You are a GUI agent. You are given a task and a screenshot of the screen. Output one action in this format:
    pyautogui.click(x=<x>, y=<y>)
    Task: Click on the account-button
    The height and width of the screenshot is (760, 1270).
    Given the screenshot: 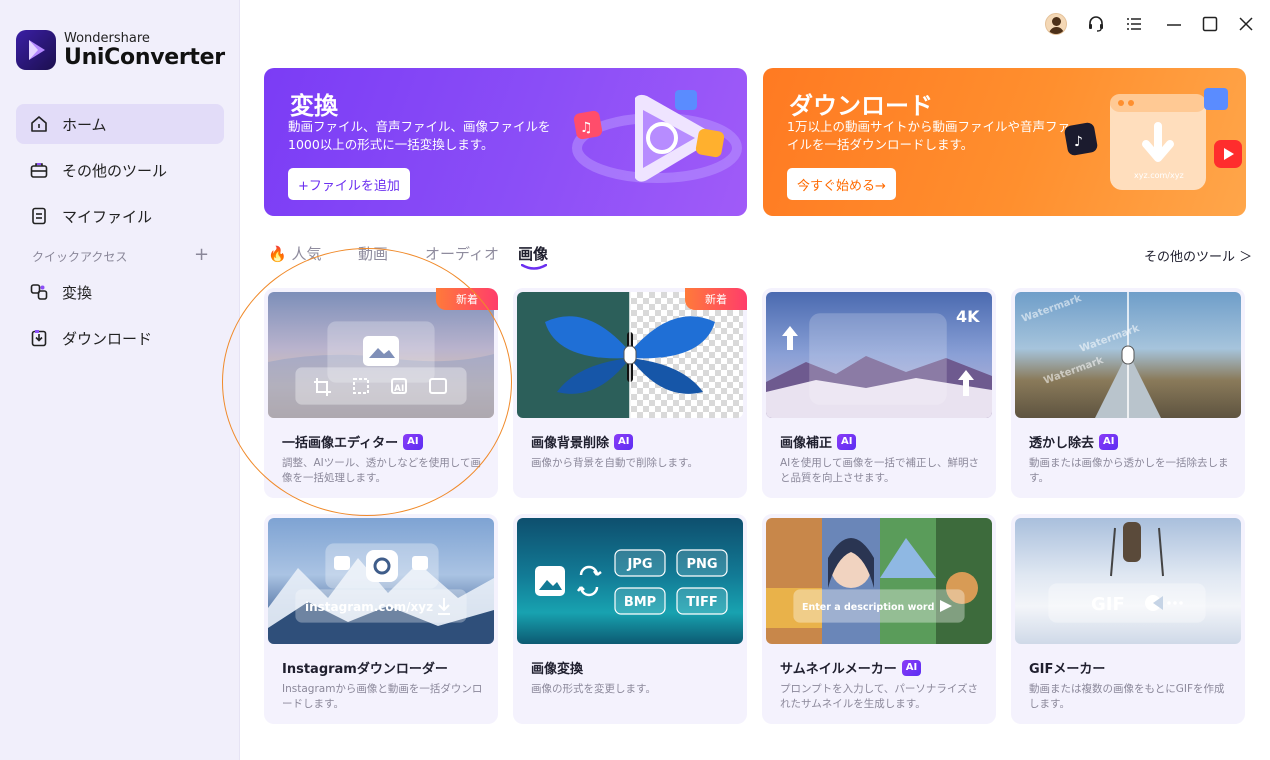 What is the action you would take?
    pyautogui.click(x=1056, y=24)
    